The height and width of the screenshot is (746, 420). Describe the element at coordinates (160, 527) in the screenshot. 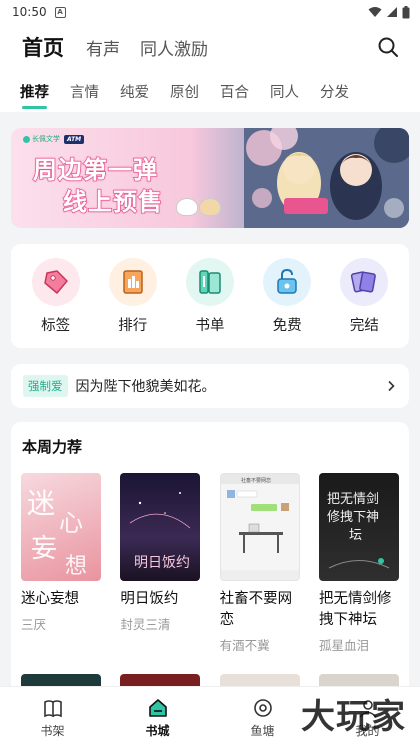

I see `book-cover: 明日饭约` at that location.